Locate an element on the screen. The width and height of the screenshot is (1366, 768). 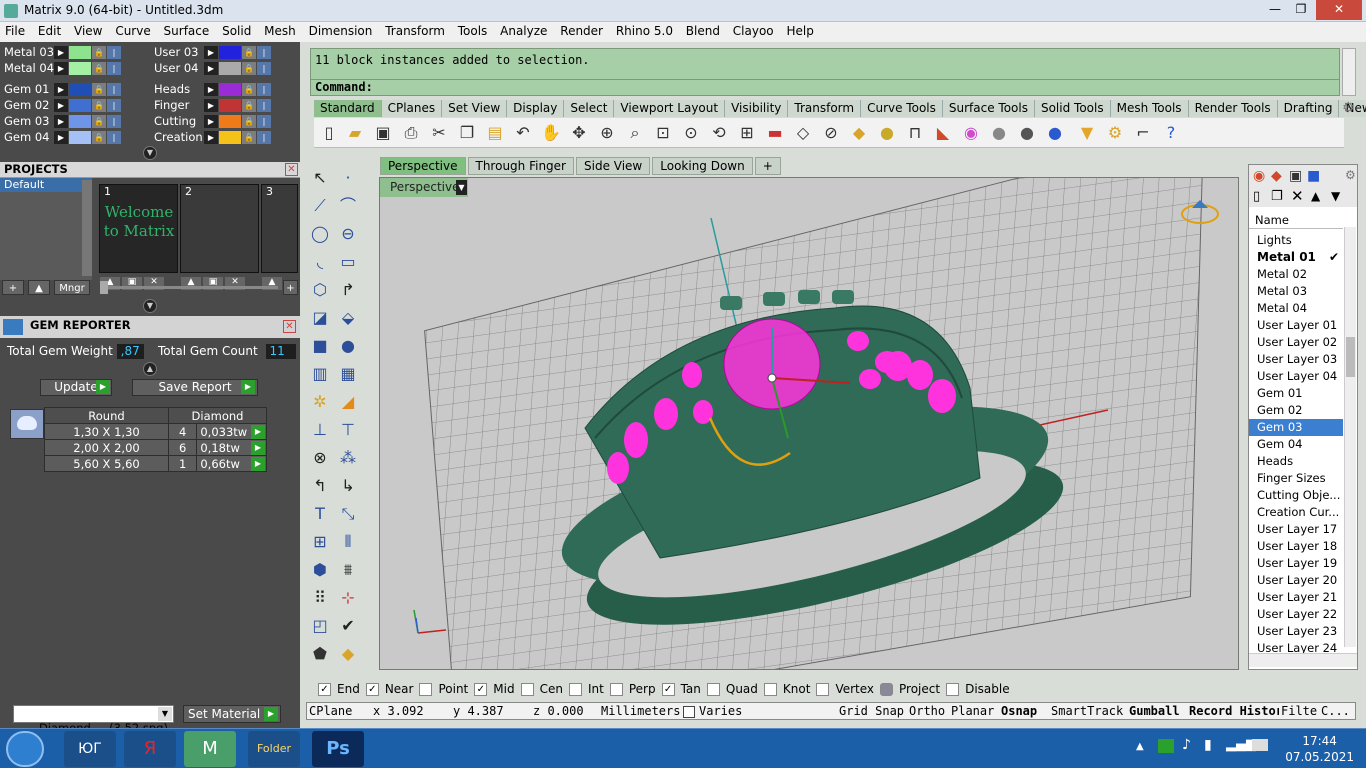
project-slot-1: 1 Welcome to Matrix ▲ ▣ ✕ is located at coordinates (138, 237).